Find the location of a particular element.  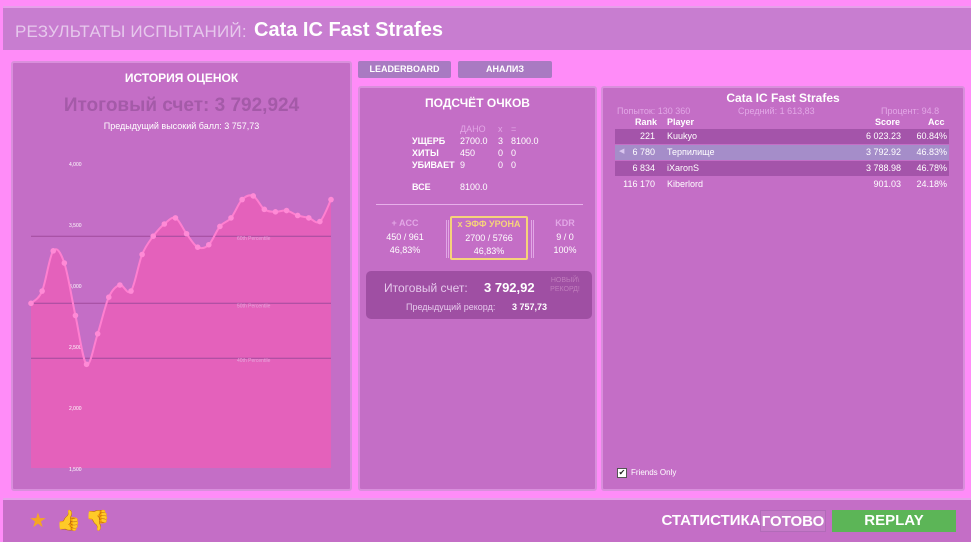

done-button: ГОТОВО is located at coordinates (793, 521).